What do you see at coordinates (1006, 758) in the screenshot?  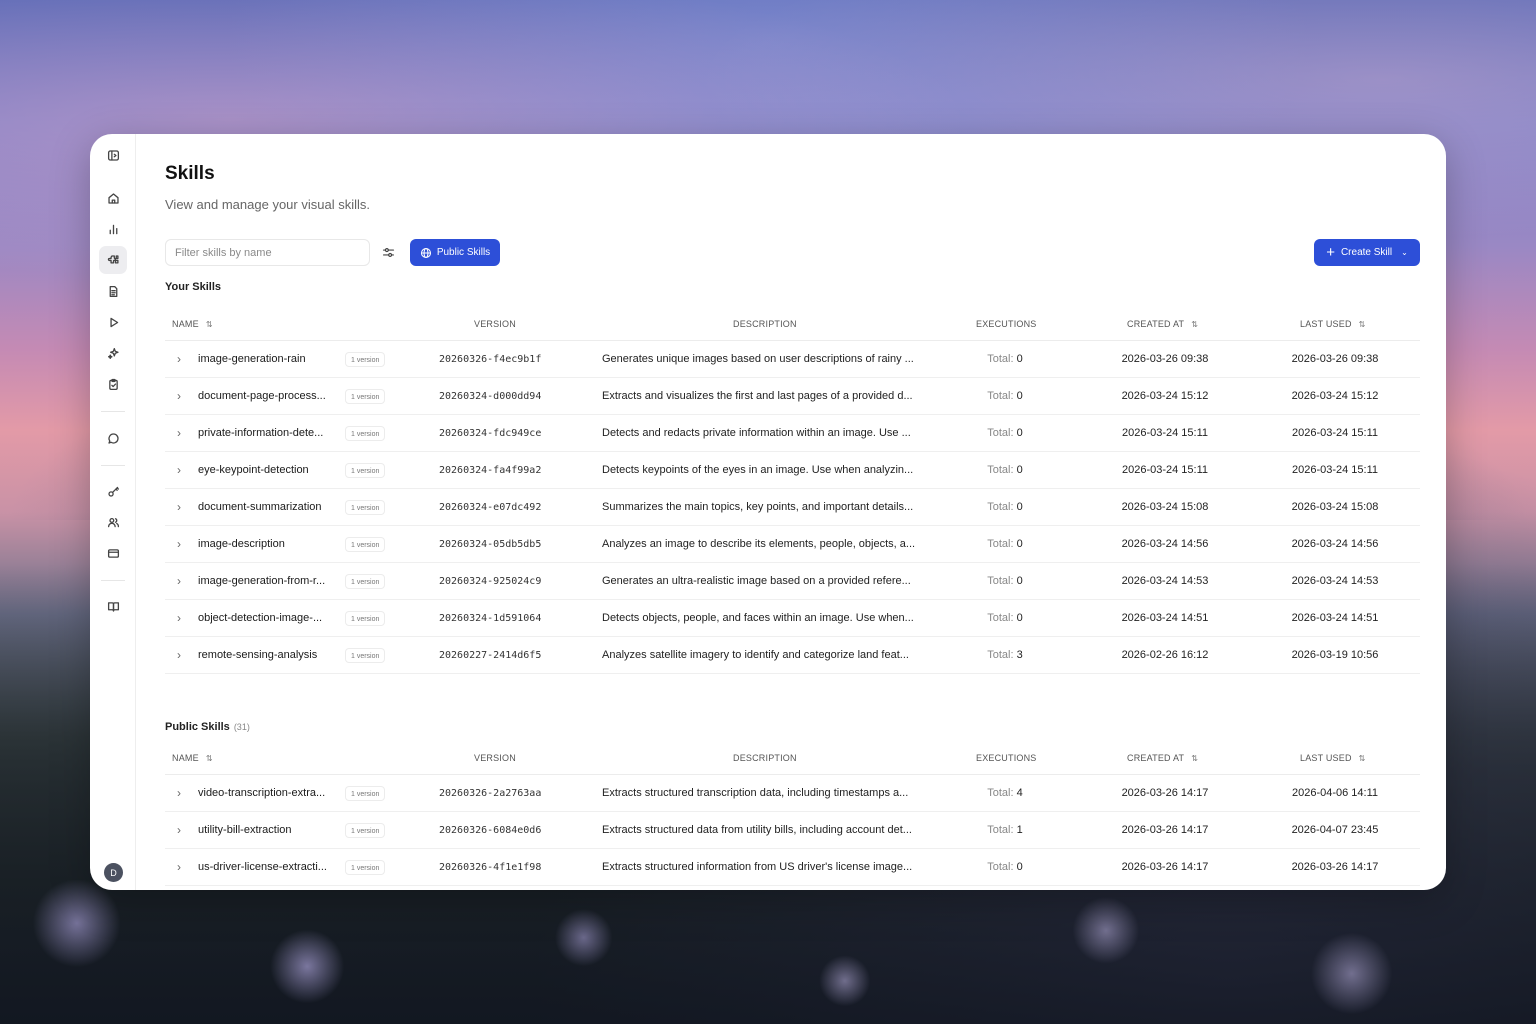 I see `column-executions-label: EXECUTIONS` at bounding box center [1006, 758].